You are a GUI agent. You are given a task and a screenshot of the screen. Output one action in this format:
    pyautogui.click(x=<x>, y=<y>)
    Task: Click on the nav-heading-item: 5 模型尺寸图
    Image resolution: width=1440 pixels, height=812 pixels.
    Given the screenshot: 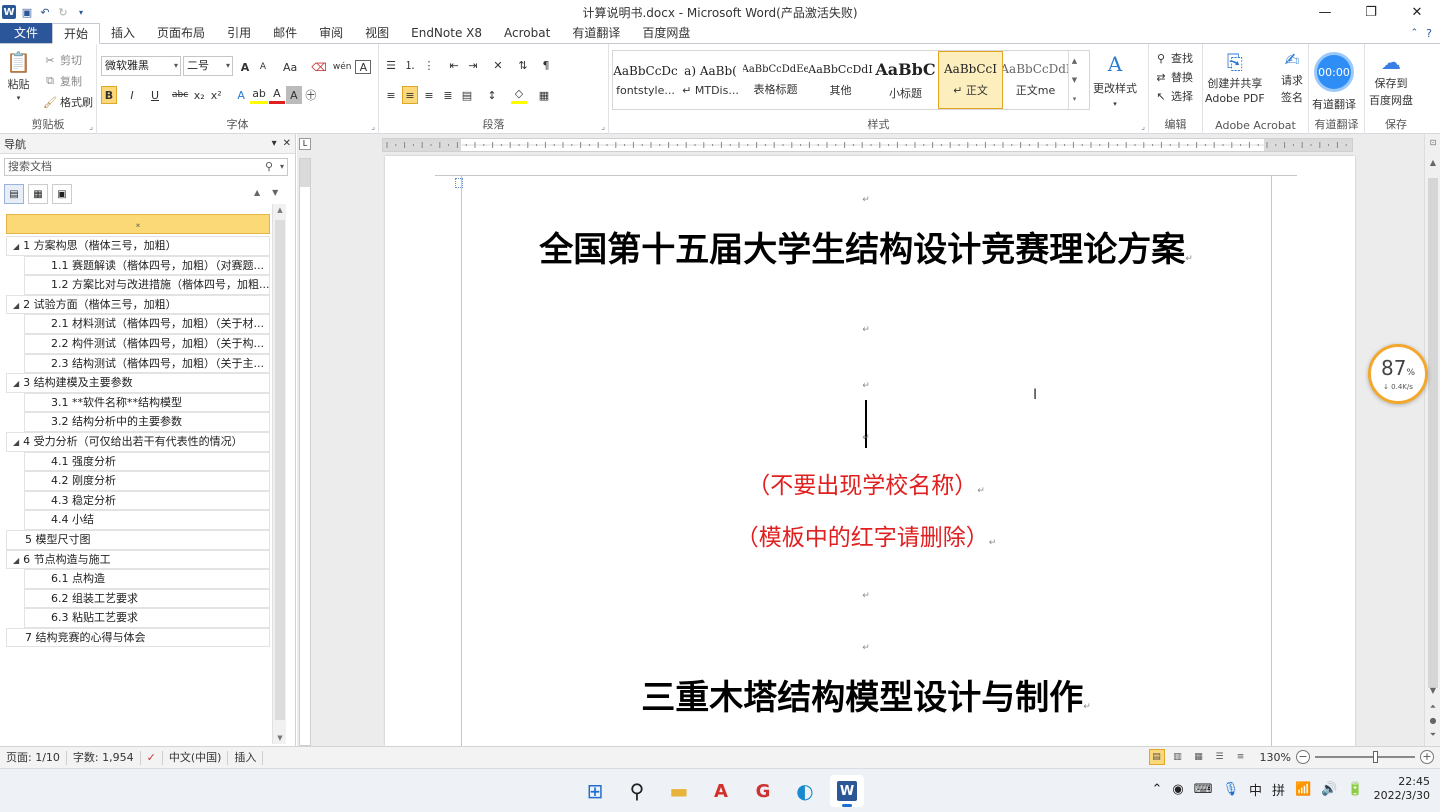 What is the action you would take?
    pyautogui.click(x=138, y=539)
    